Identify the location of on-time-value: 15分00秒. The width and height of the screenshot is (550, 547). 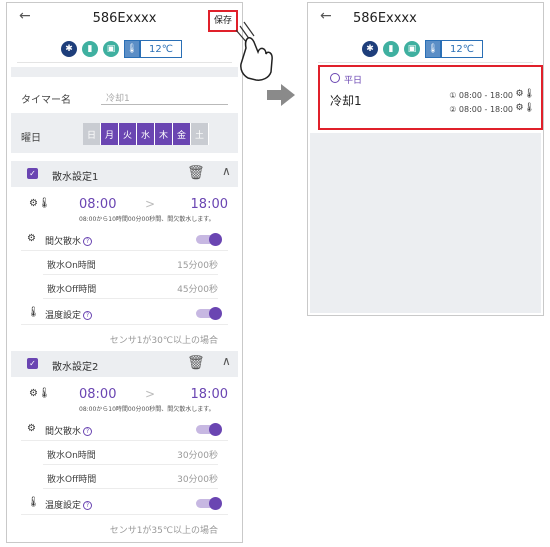
(197, 266).